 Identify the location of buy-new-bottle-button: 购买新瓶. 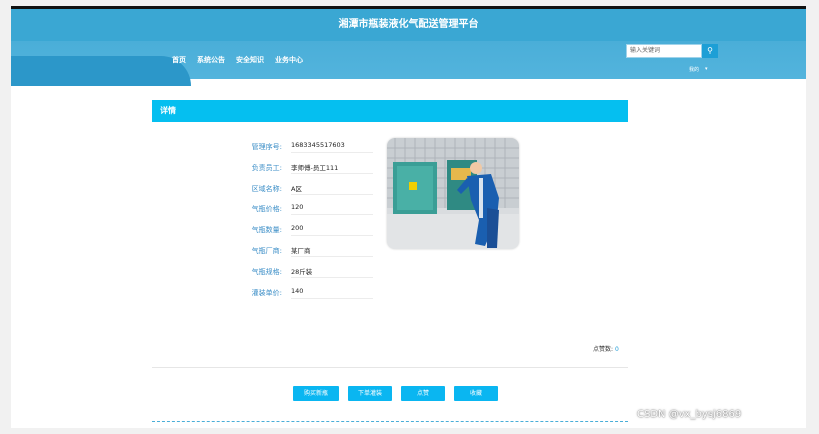
(316, 393).